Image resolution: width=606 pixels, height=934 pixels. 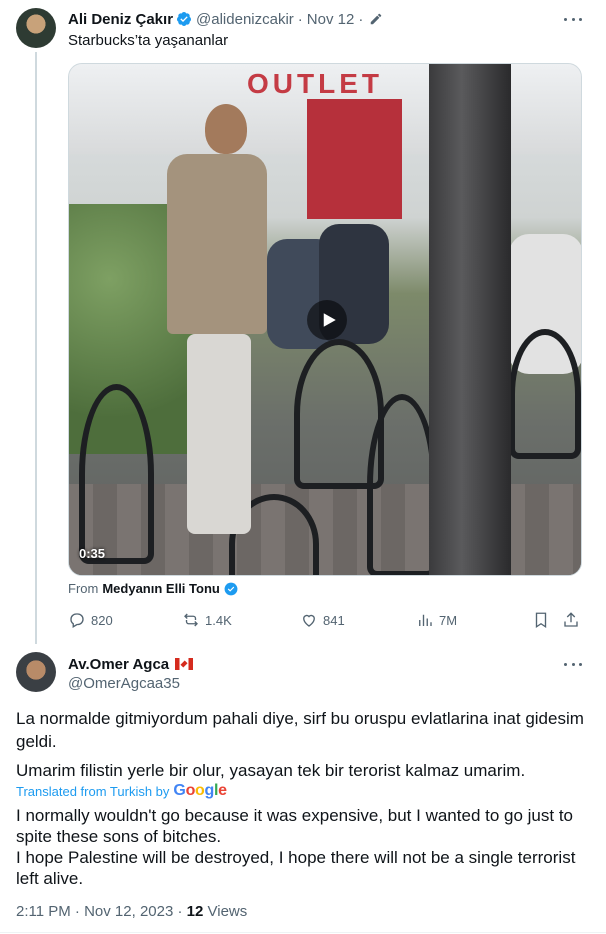 What do you see at coordinates (124, 683) in the screenshot?
I see `author-handle: @OmerAgcaa35` at bounding box center [124, 683].